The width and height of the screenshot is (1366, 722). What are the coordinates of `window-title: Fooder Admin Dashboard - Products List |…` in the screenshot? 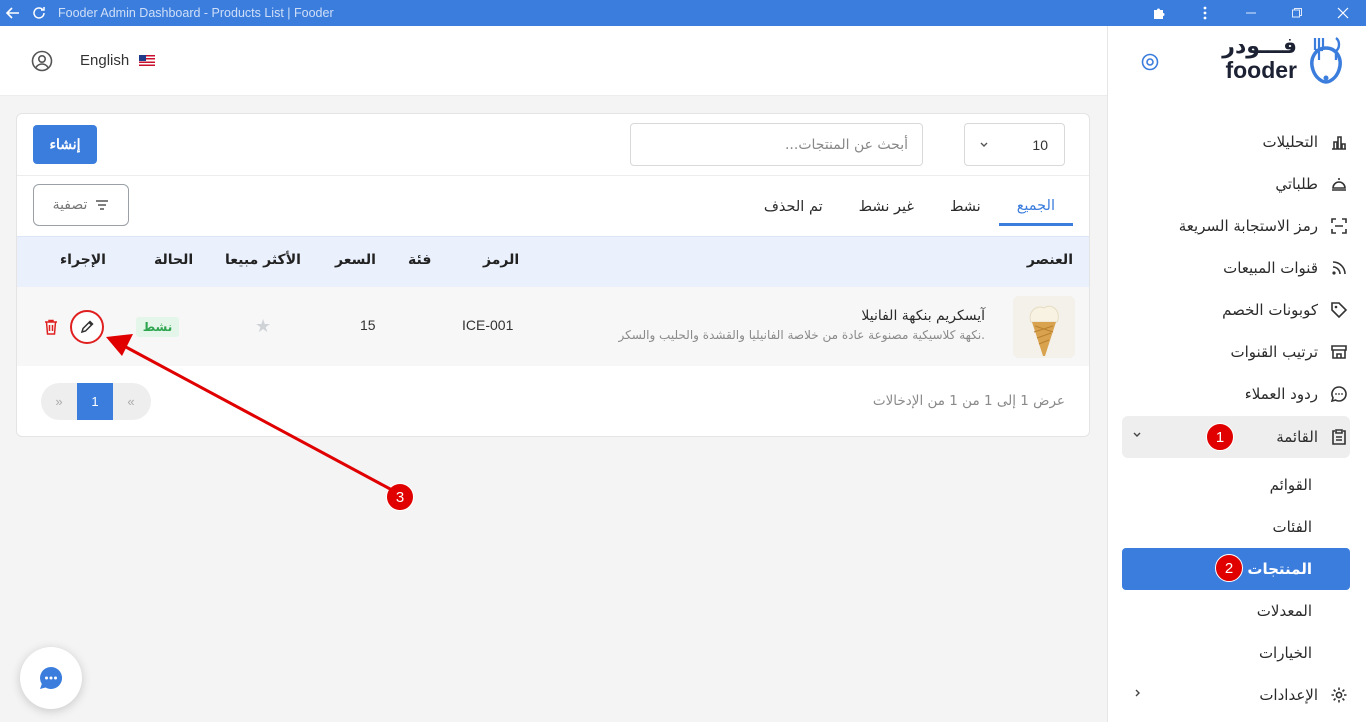 It's located at (196, 13).